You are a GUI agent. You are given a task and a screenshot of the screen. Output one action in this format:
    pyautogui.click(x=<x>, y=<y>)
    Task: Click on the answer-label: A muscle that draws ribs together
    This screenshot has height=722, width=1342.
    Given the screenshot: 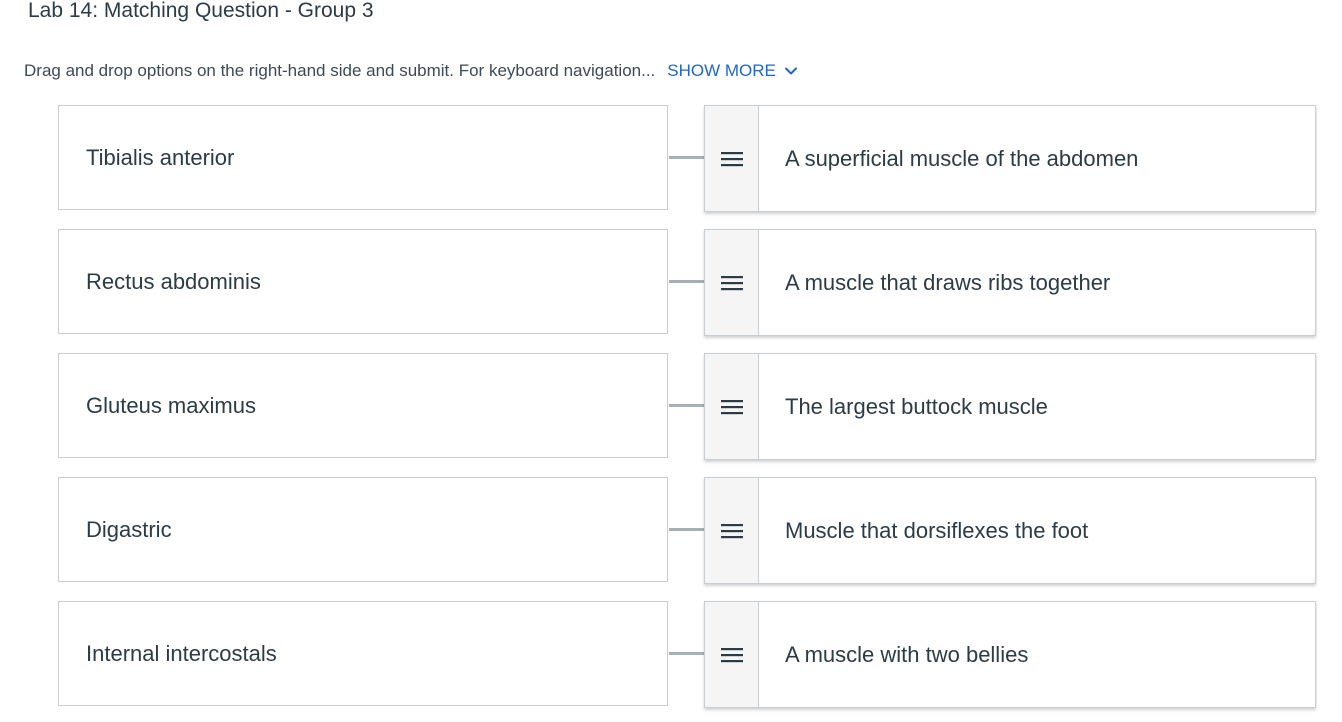 What is the action you would take?
    pyautogui.click(x=948, y=282)
    